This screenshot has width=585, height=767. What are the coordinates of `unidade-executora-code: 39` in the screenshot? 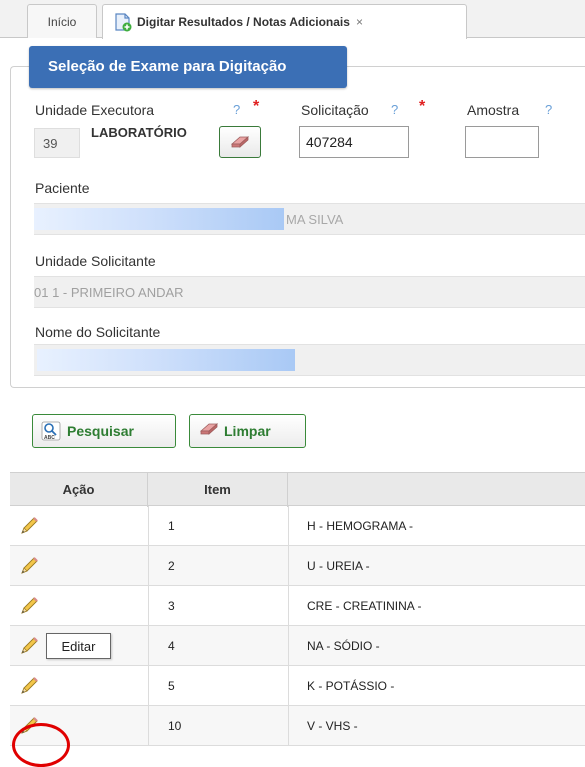 It's located at (57, 143).